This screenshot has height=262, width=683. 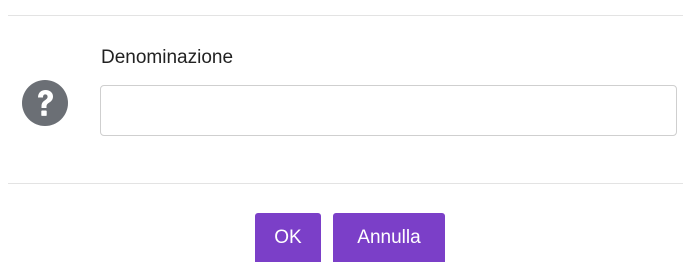 What do you see at coordinates (389, 237) in the screenshot?
I see `cancel-button: Annulla` at bounding box center [389, 237].